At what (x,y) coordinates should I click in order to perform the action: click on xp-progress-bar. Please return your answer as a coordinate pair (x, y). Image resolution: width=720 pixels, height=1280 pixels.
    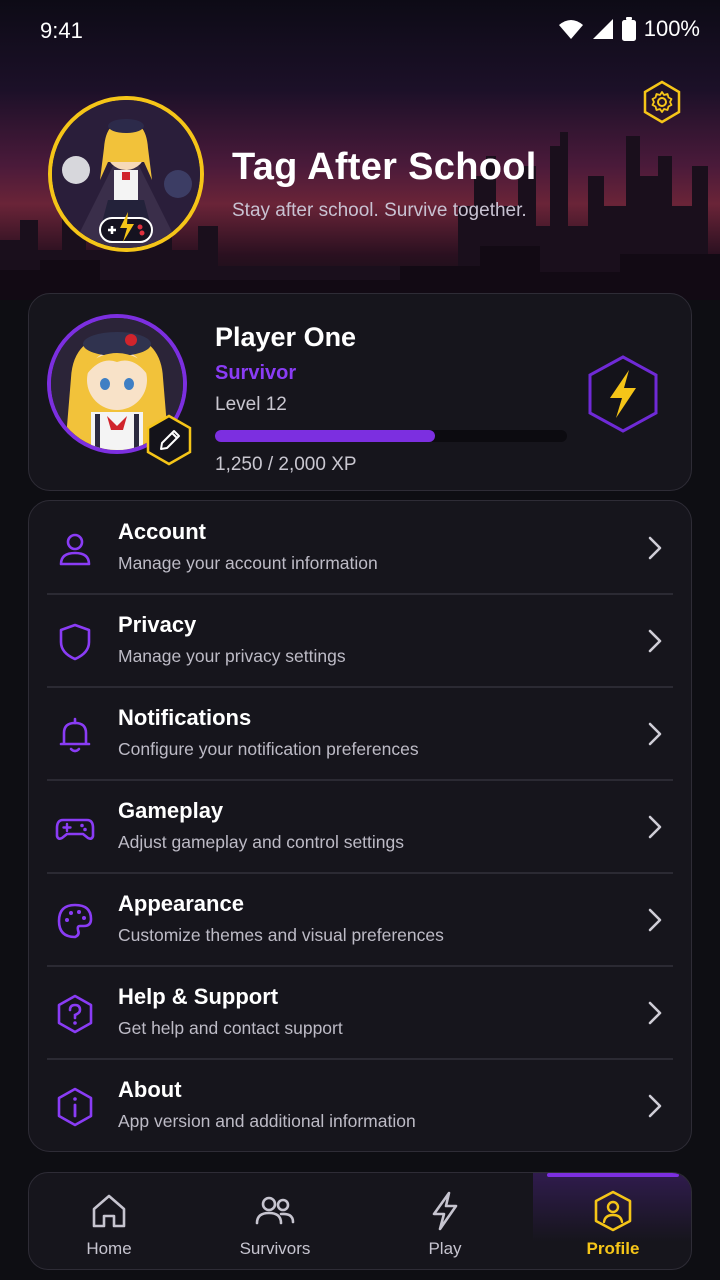
    Looking at the image, I should click on (391, 436).